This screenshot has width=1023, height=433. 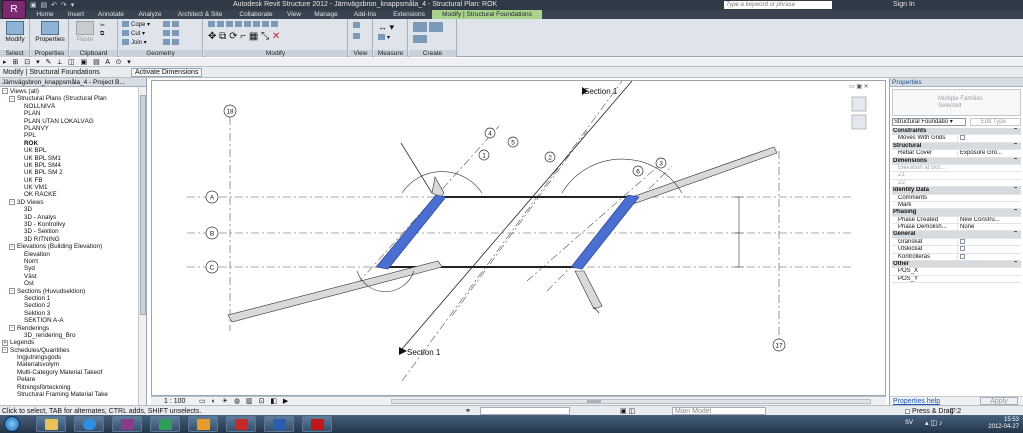 What do you see at coordinates (956, 242) in the screenshot?
I see `property-row: Granskat` at bounding box center [956, 242].